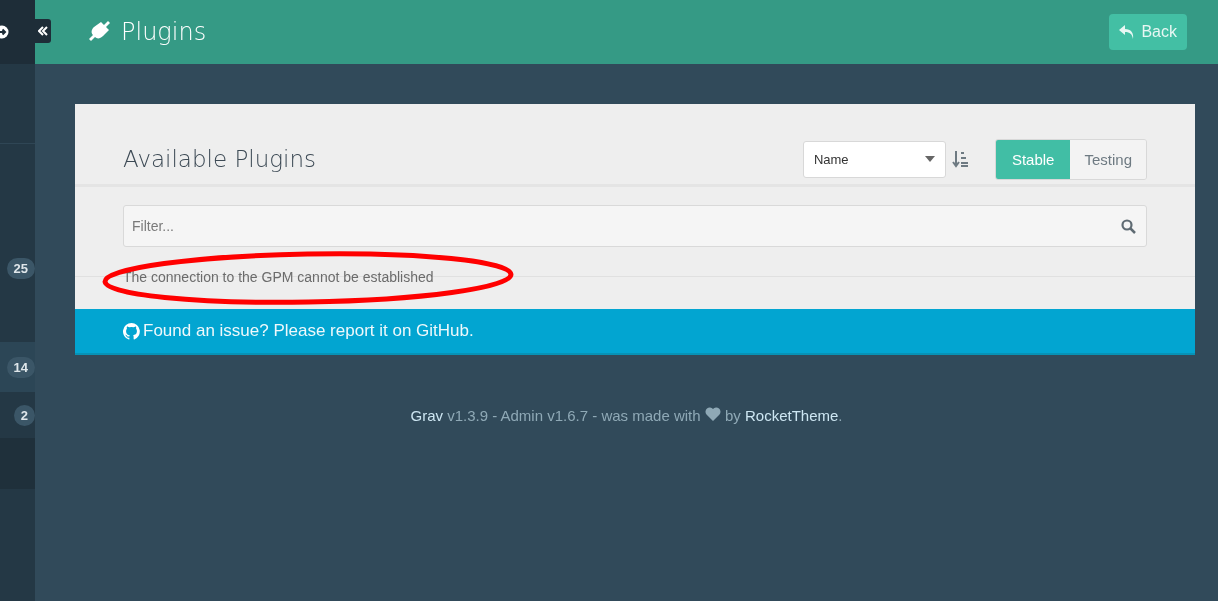 The height and width of the screenshot is (601, 1218). Describe the element at coordinates (1128, 226) in the screenshot. I see `search-icon` at that location.